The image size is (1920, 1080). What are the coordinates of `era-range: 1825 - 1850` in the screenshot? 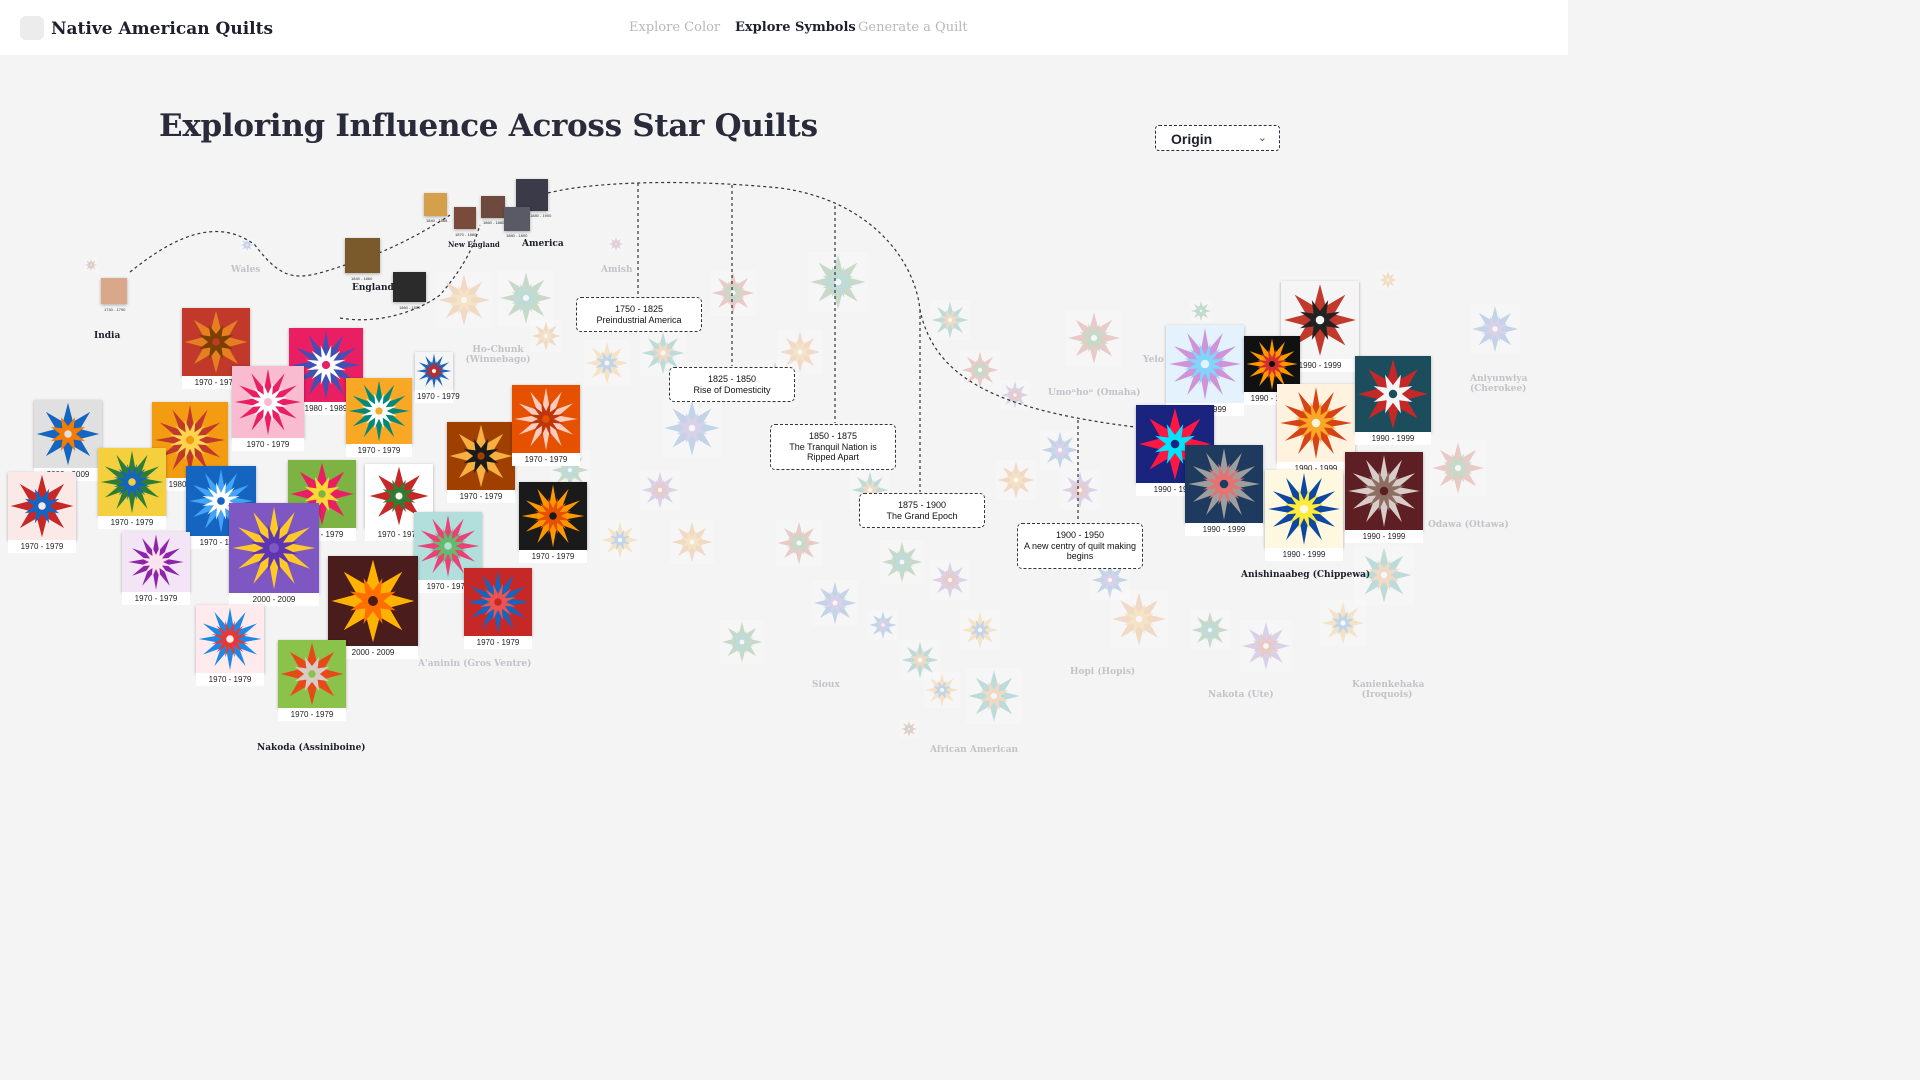 It's located at (732, 379).